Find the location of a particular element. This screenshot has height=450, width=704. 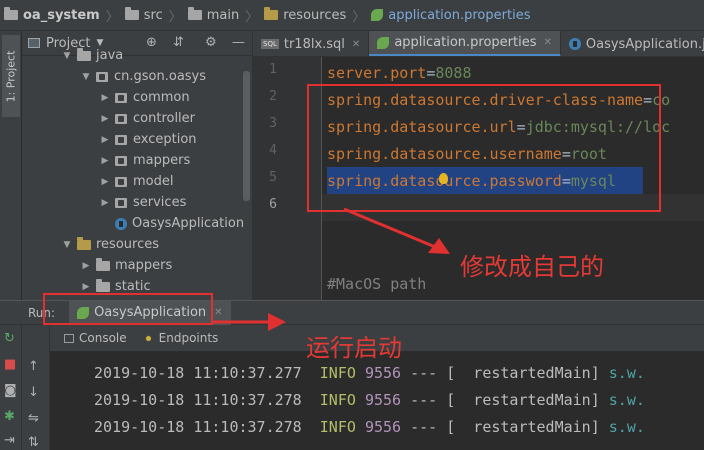

tree-item: ▶ exception is located at coordinates (148, 139).